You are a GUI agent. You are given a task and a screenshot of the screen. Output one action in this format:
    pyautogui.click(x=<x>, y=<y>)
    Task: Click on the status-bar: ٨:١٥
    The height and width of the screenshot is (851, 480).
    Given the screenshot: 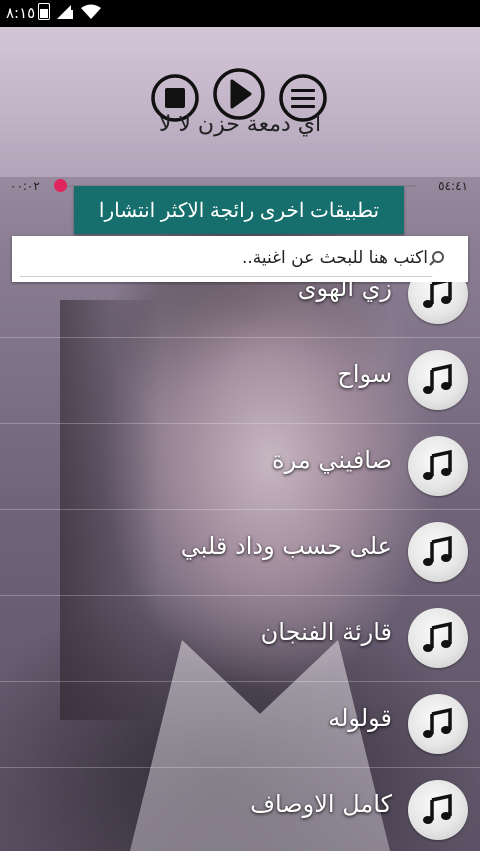 What is the action you would take?
    pyautogui.click(x=240, y=13)
    